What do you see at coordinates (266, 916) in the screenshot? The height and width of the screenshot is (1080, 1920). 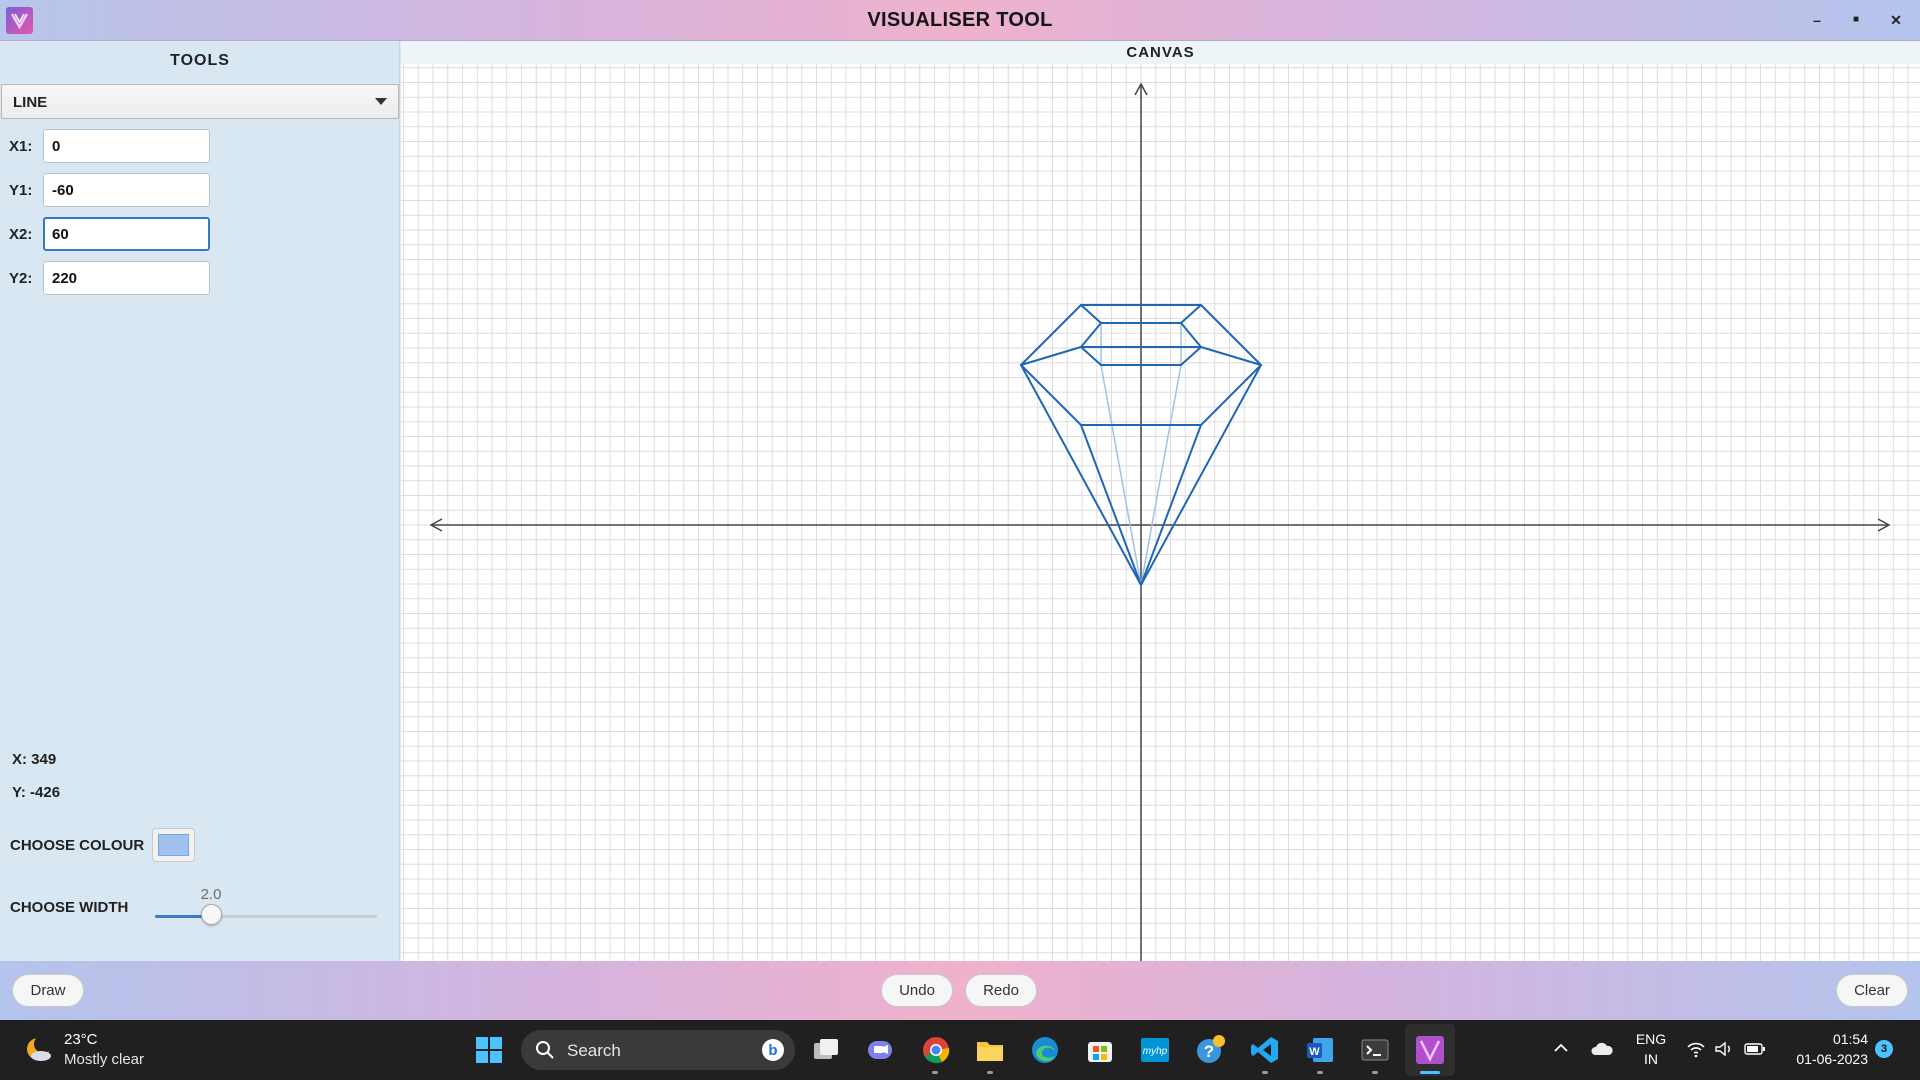 I see `width-slider-track` at bounding box center [266, 916].